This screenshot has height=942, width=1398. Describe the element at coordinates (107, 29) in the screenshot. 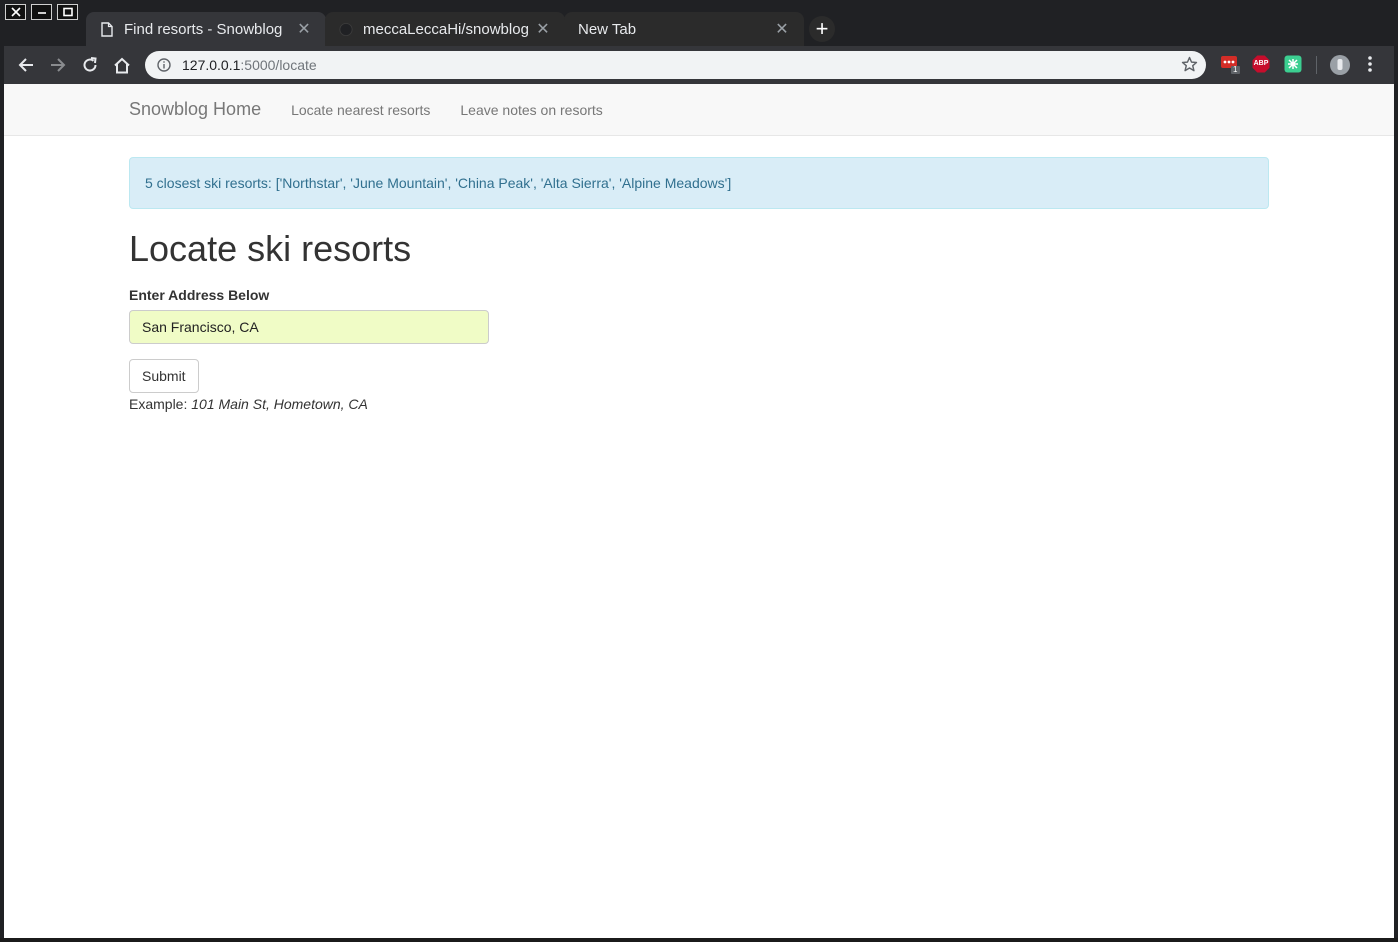

I see `page-icon` at that location.